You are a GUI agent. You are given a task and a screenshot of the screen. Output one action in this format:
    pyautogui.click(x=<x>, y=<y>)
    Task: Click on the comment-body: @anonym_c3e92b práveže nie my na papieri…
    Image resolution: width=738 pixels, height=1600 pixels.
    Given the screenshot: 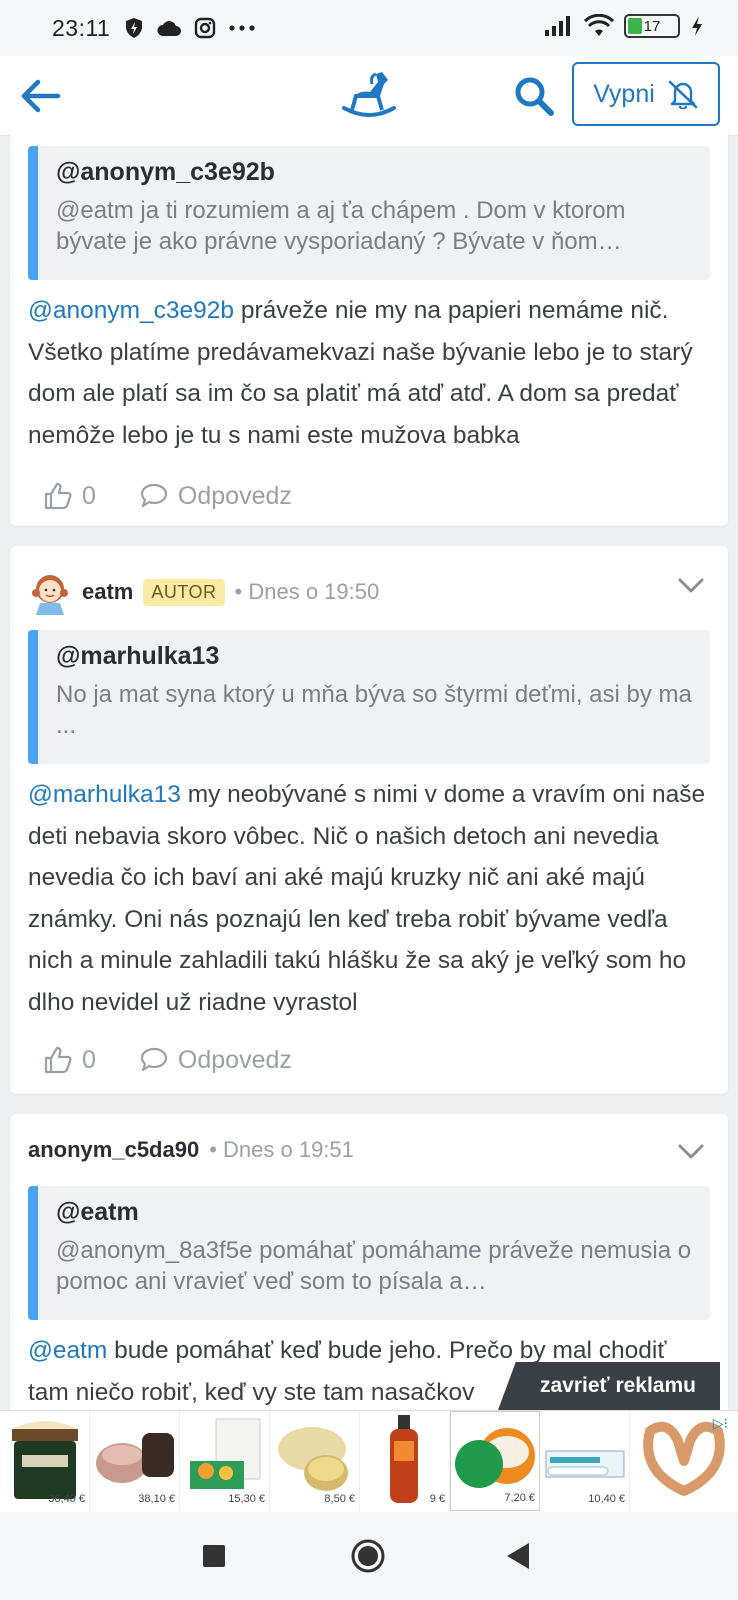 What is the action you would take?
    pyautogui.click(x=371, y=373)
    